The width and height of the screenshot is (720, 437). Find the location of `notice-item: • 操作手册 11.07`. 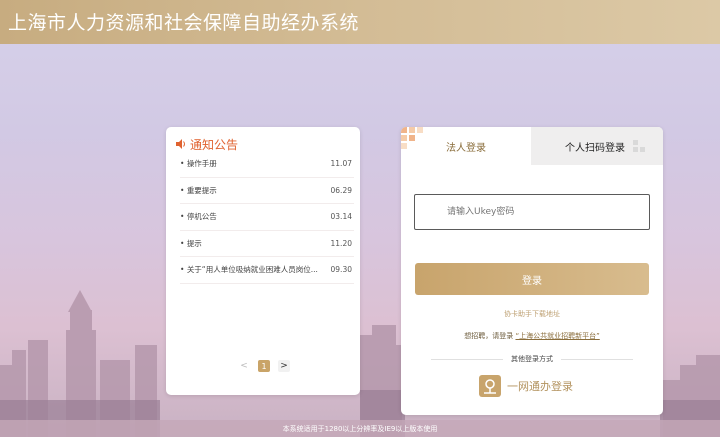

notice-item: • 操作手册 11.07 is located at coordinates (267, 164).